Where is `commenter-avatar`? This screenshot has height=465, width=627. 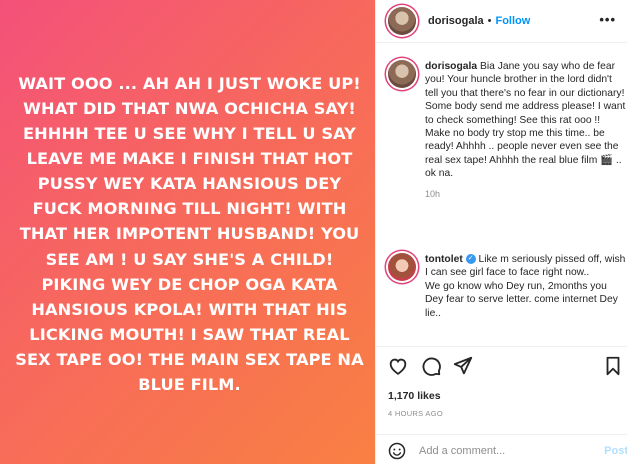 commenter-avatar is located at coordinates (402, 267).